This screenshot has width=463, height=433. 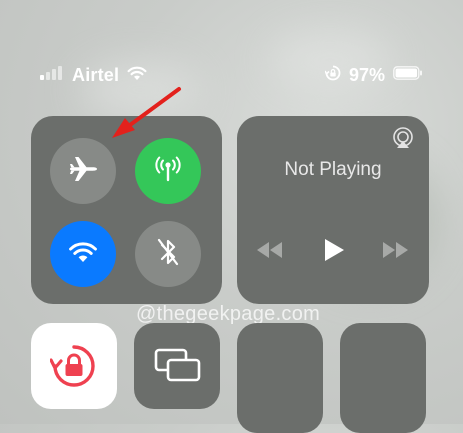 I want to click on orientation-lock-button, so click(x=74, y=366).